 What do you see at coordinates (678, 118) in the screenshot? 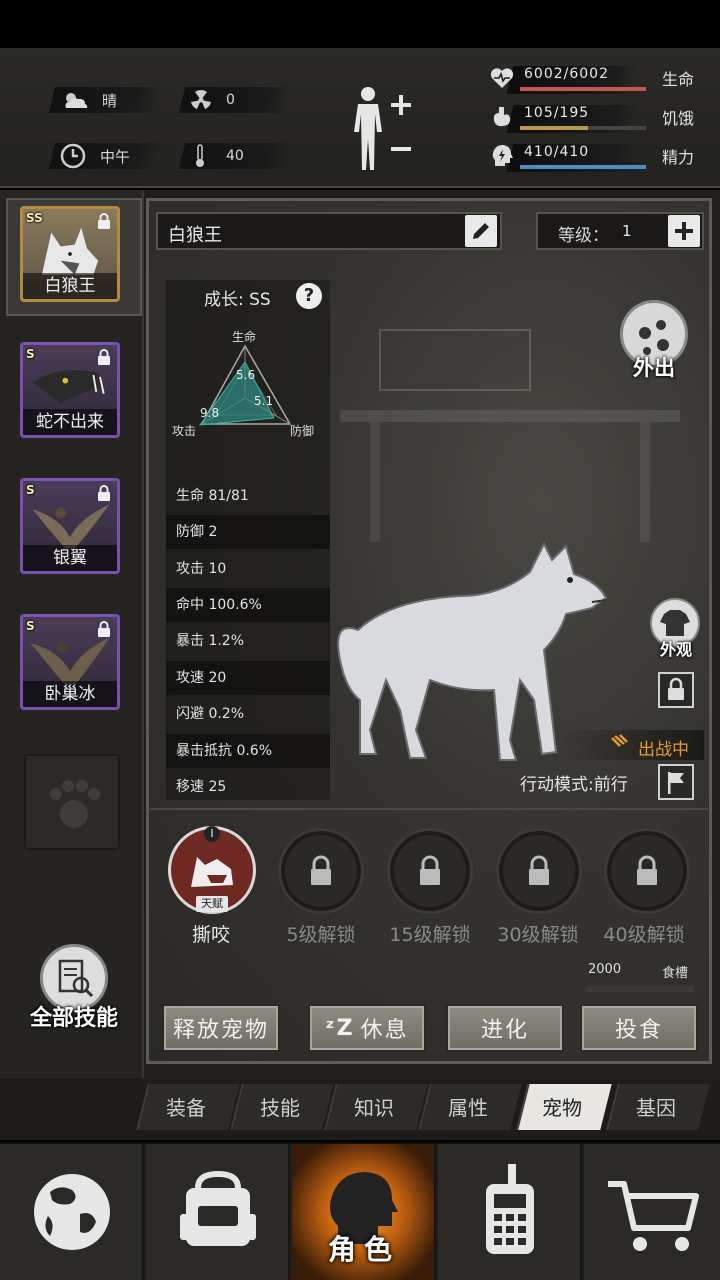
I see `hunger-label: 饥饿` at bounding box center [678, 118].